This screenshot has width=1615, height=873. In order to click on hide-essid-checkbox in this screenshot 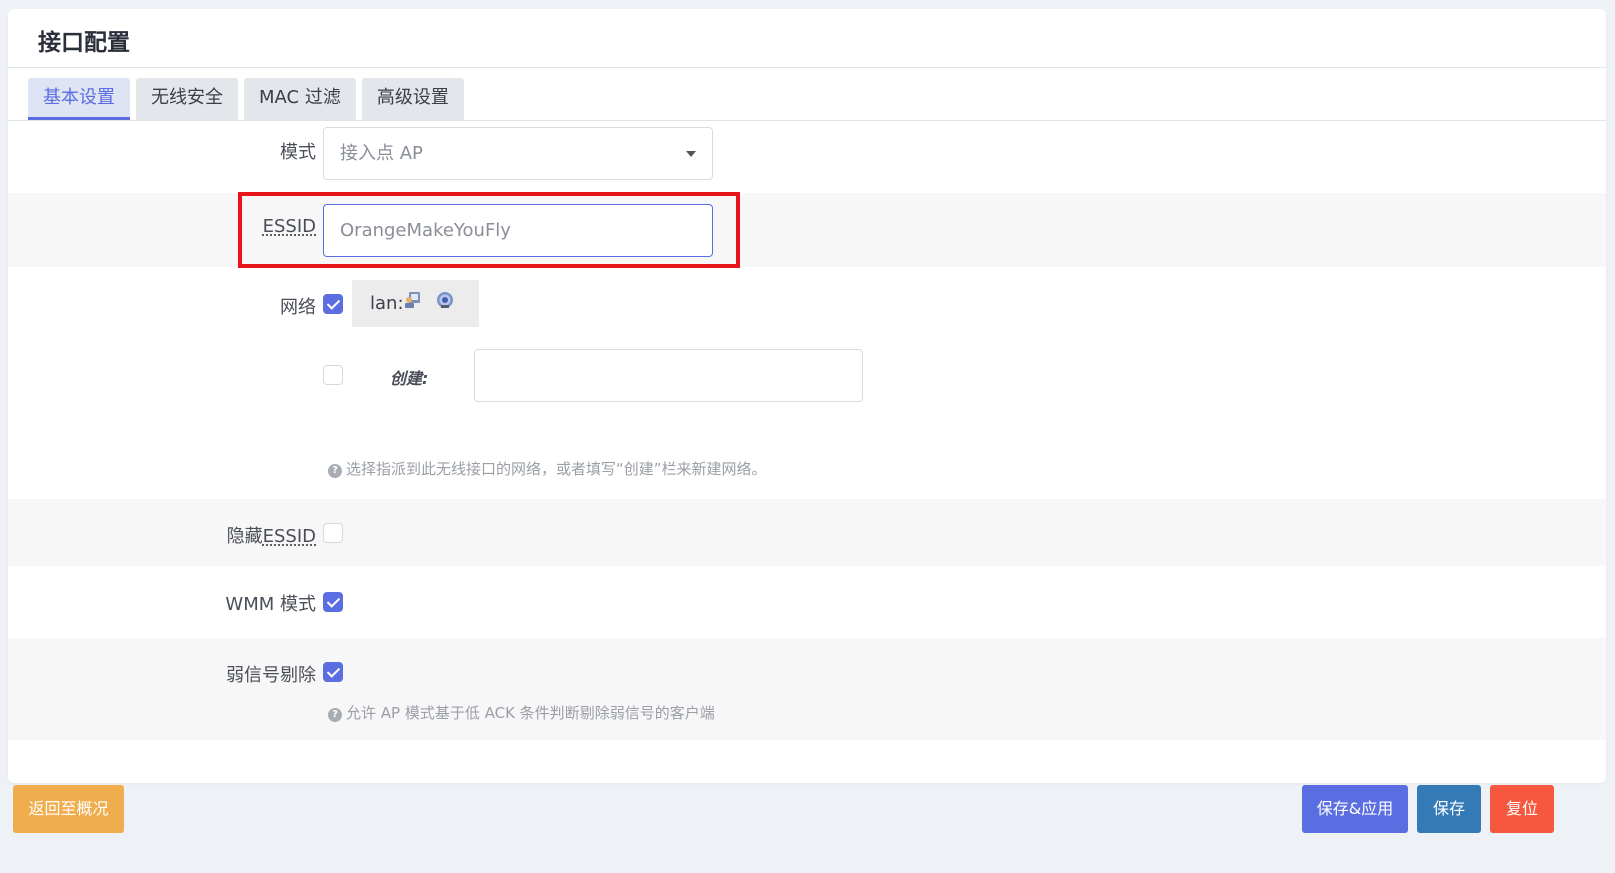, I will do `click(333, 533)`.